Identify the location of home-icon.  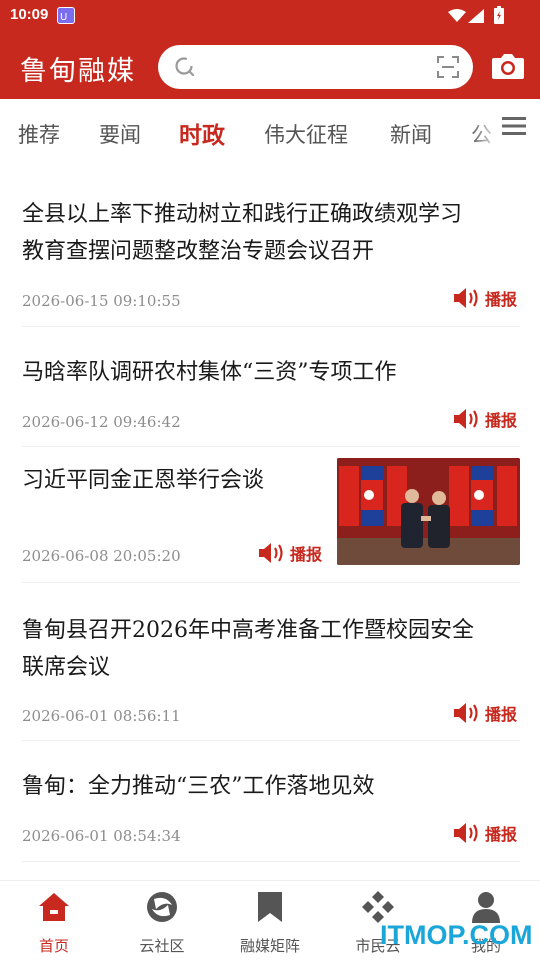
(54, 909).